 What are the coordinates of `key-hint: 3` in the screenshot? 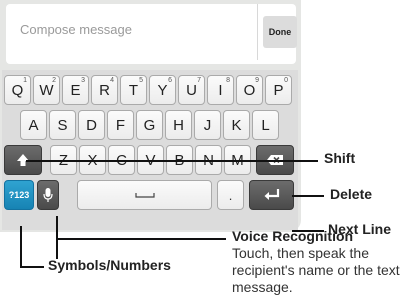 It's located at (83, 80).